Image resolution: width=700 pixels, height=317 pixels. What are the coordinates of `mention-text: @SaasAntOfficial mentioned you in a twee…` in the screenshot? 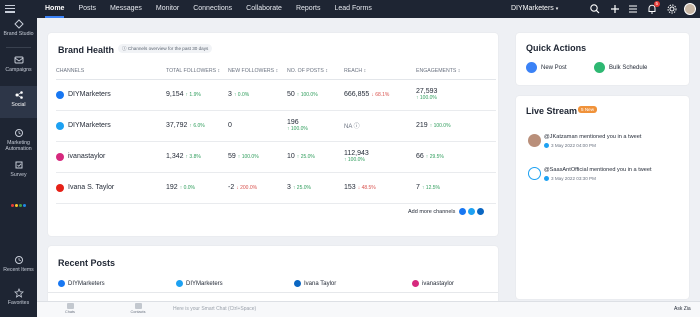 It's located at (598, 170).